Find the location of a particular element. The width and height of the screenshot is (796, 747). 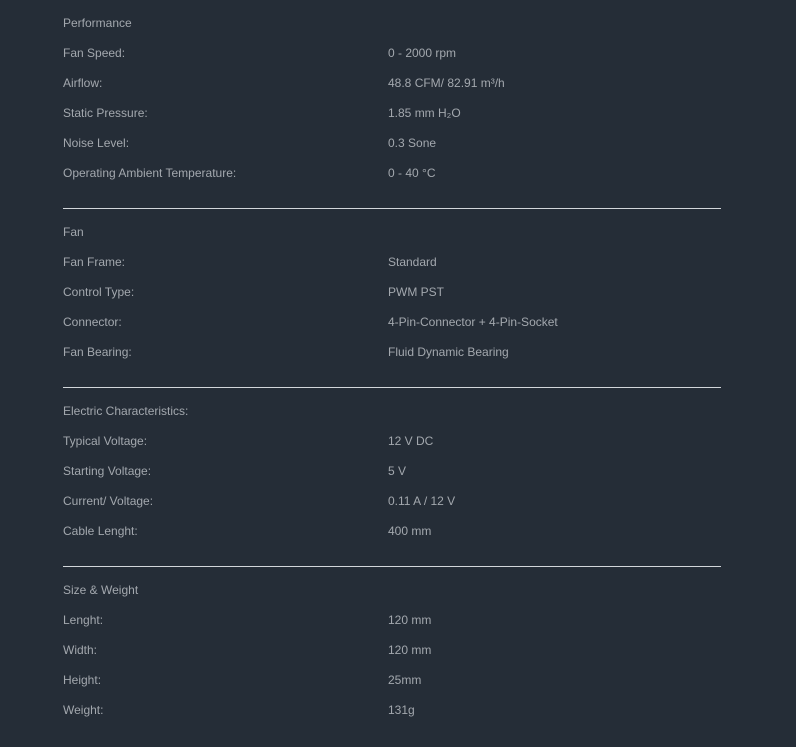

spec-row-airflow: Airflow: 48.8 CFM/ 82.91 m³/h is located at coordinates (392, 83).